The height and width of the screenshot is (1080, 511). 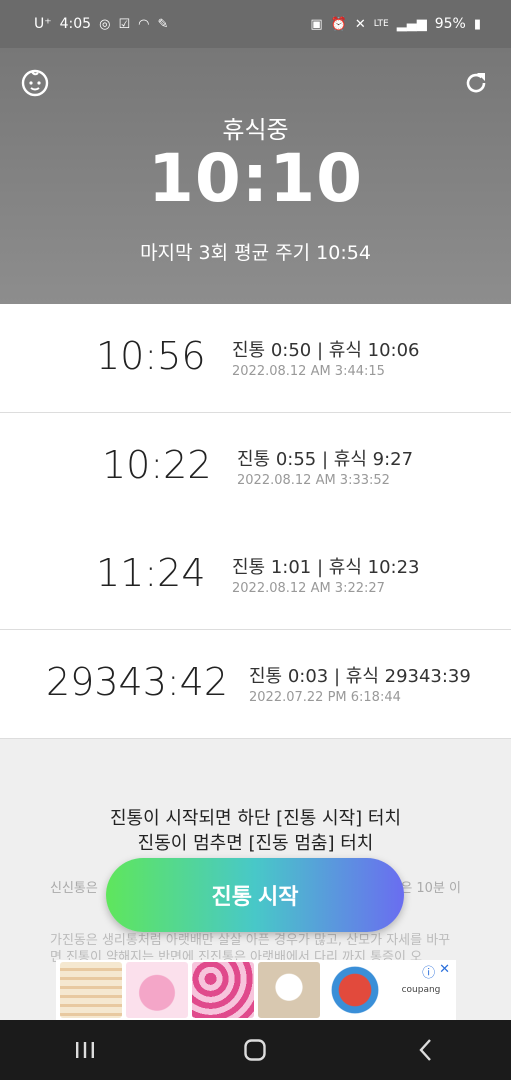 I want to click on network-label: LTE, so click(x=381, y=24).